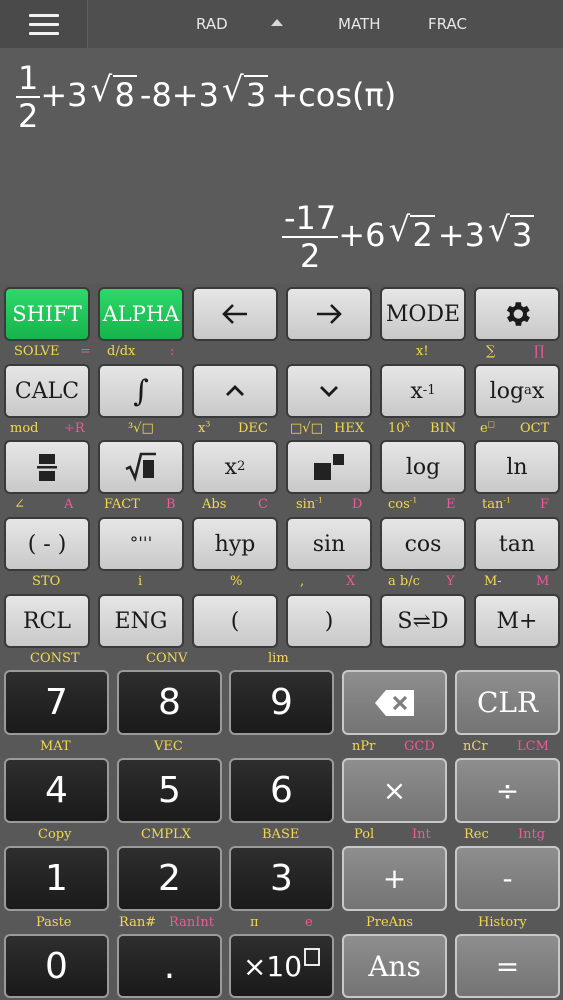 This screenshot has width=563, height=1000. What do you see at coordinates (138, 922) in the screenshot?
I see `random-label: Ran#` at bounding box center [138, 922].